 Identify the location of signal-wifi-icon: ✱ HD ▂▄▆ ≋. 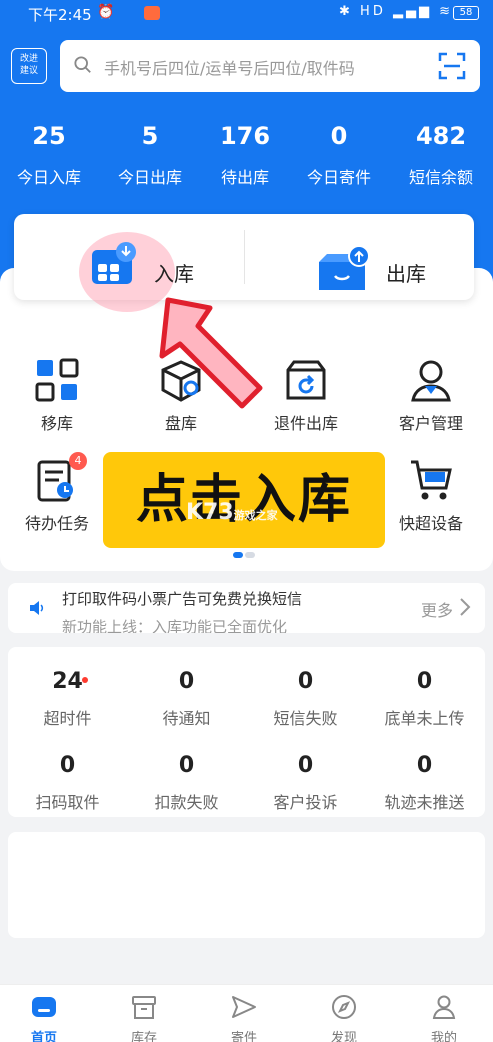
(396, 11).